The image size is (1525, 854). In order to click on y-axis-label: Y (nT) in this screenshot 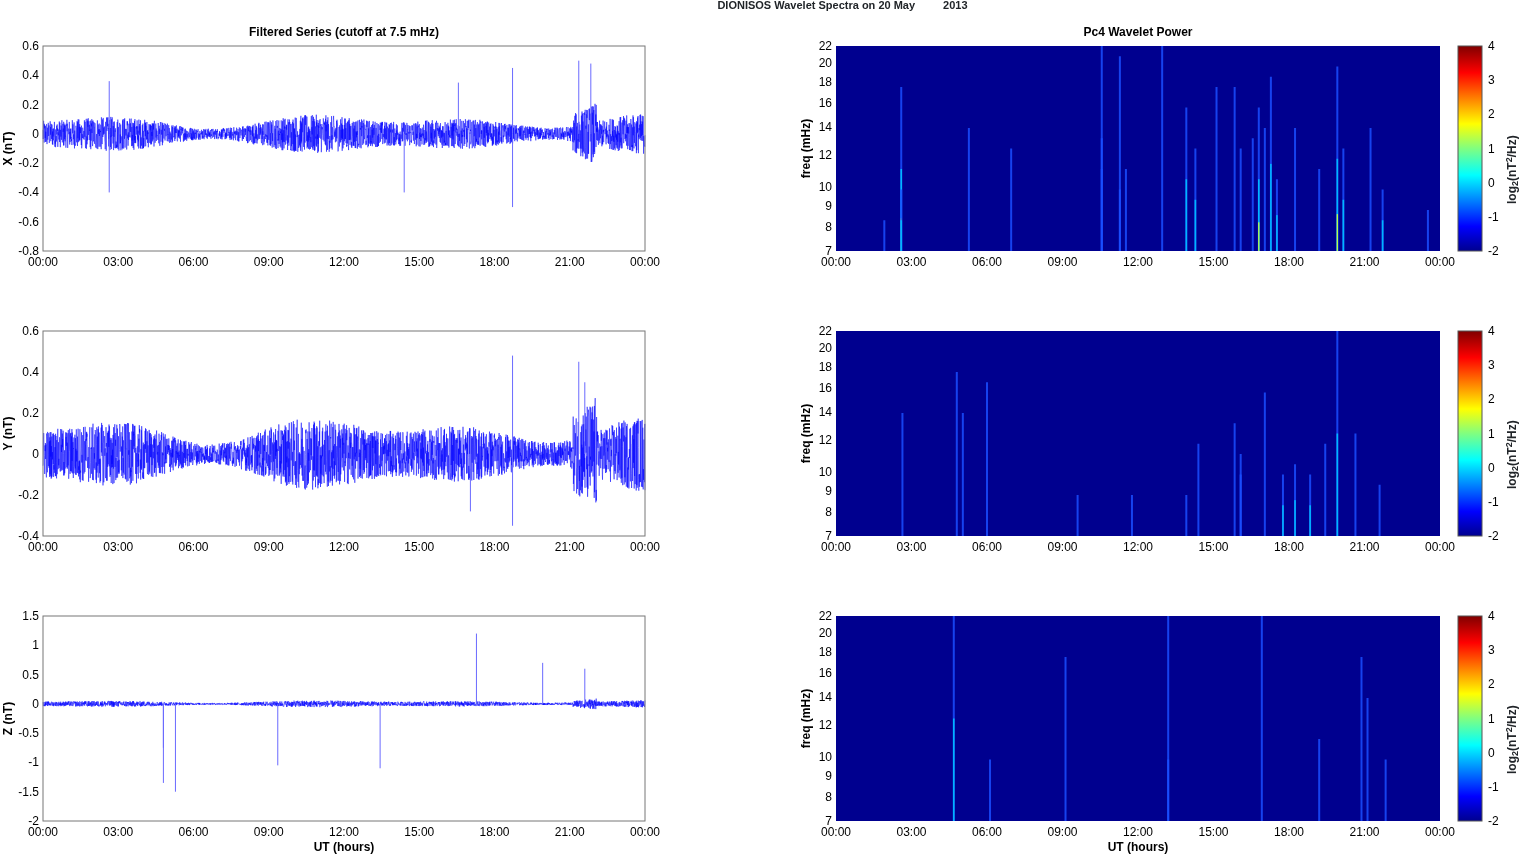, I will do `click(8, 433)`.